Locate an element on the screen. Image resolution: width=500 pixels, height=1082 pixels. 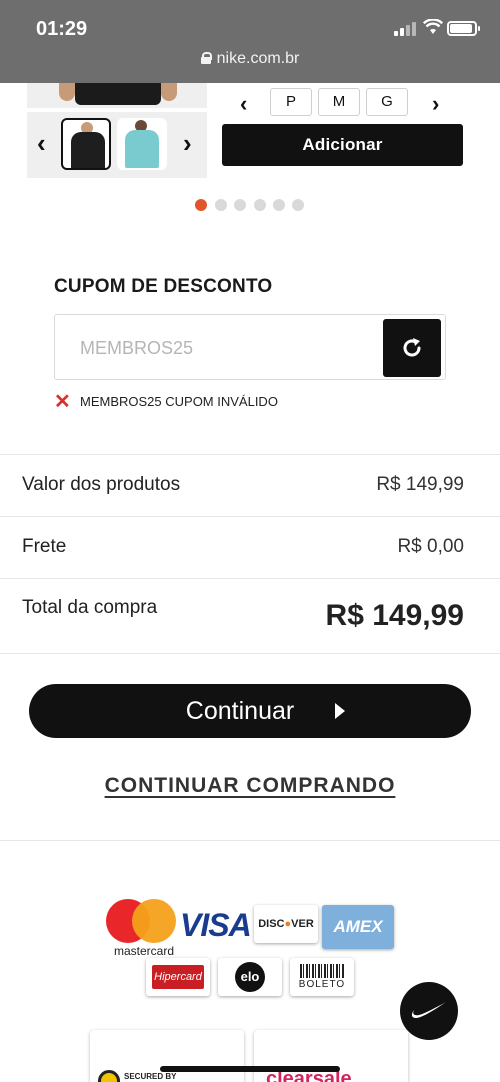
thumbnail-teal is located at coordinates (142, 144).